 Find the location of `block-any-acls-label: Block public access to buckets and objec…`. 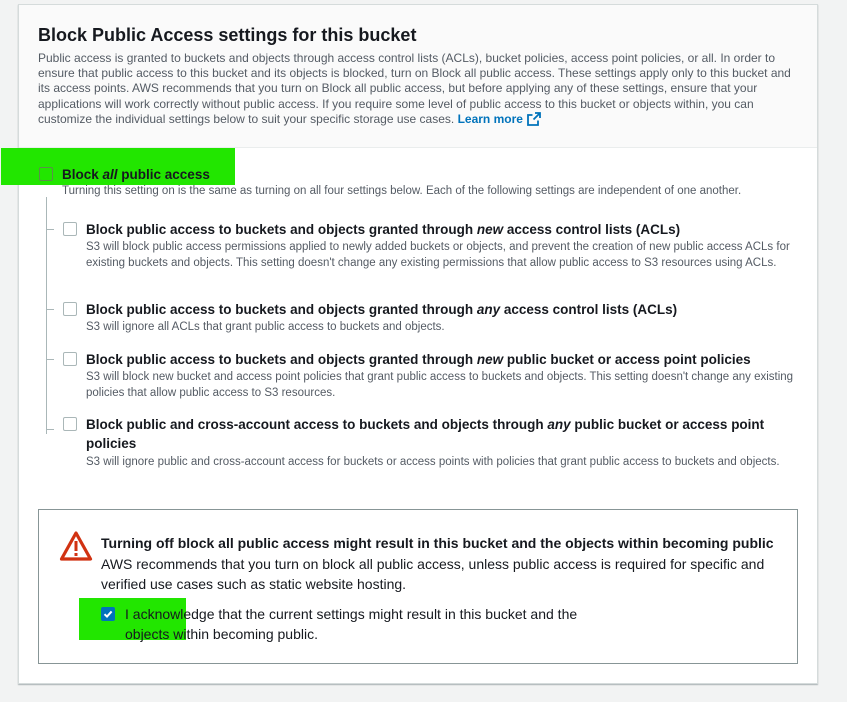

block-any-acls-label: Block public access to buckets and objec… is located at coordinates (381, 309).